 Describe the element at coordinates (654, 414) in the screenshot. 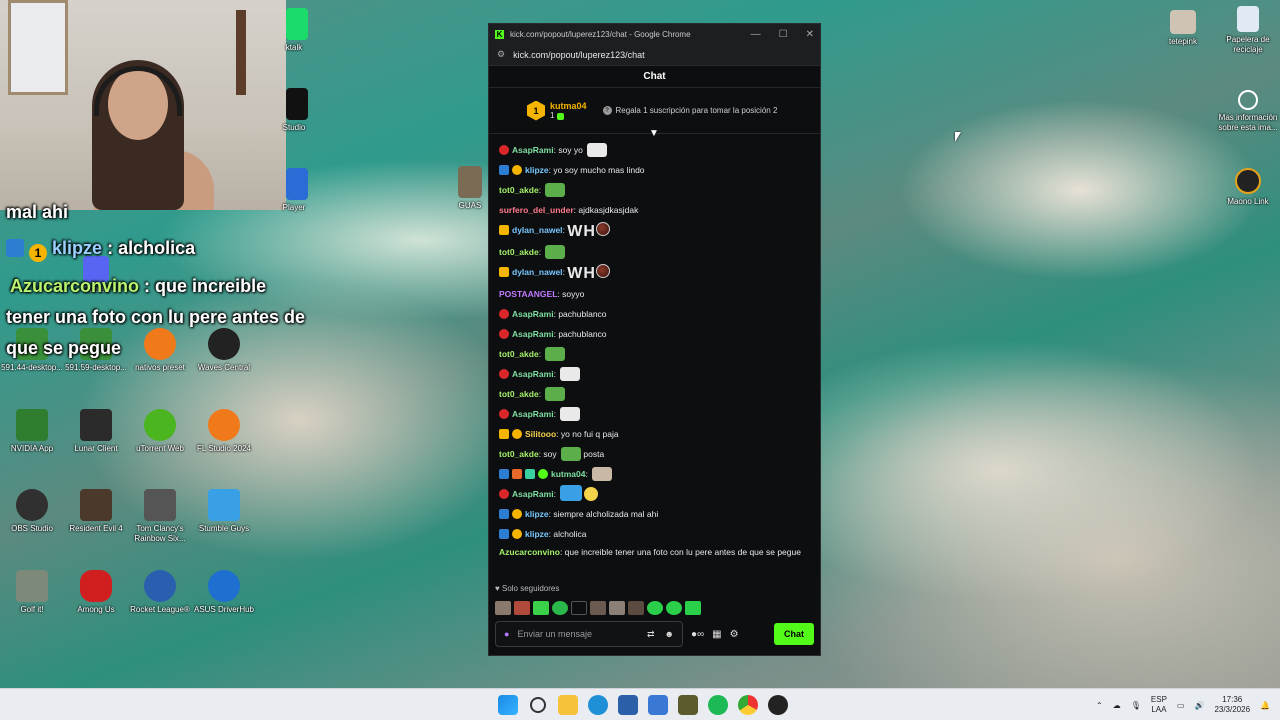

I see `chat-message: AsapRami:` at that location.